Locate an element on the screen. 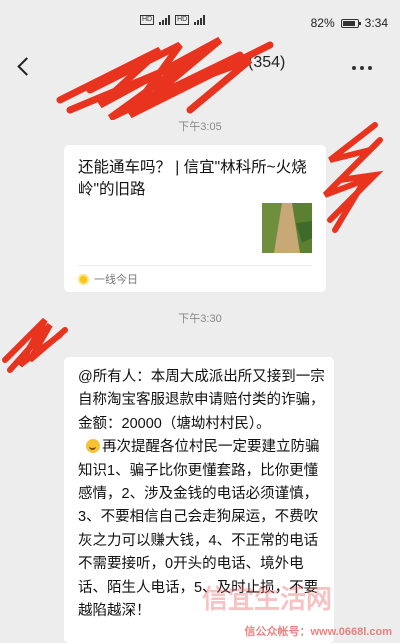 The width and height of the screenshot is (400, 643). smile-emoji-icon is located at coordinates (93, 446).